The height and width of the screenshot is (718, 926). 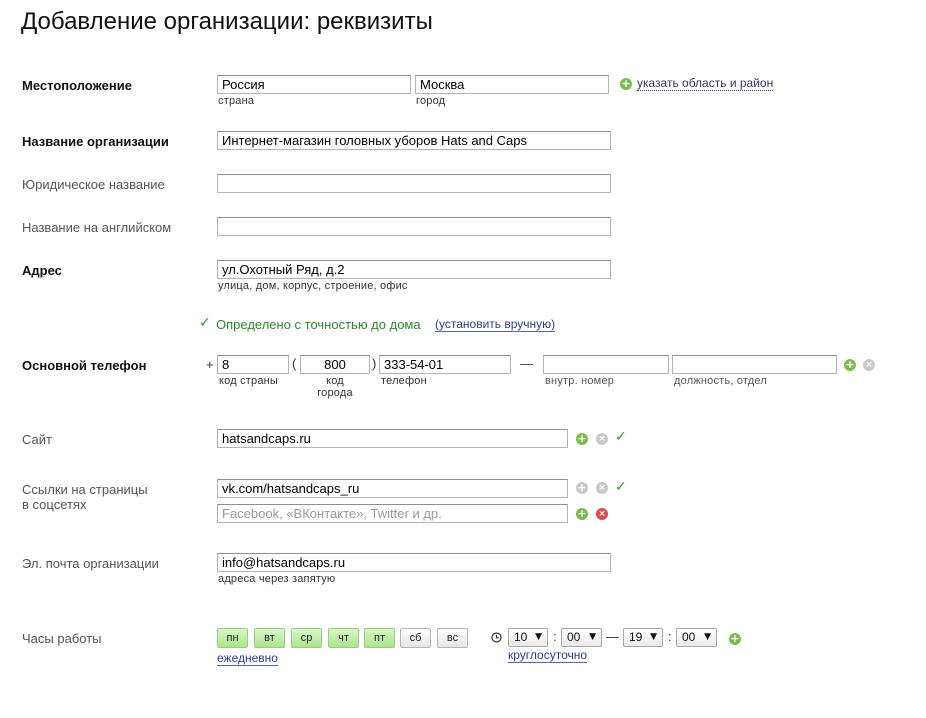 What do you see at coordinates (42, 270) in the screenshot?
I see `address-label: Адрес` at bounding box center [42, 270].